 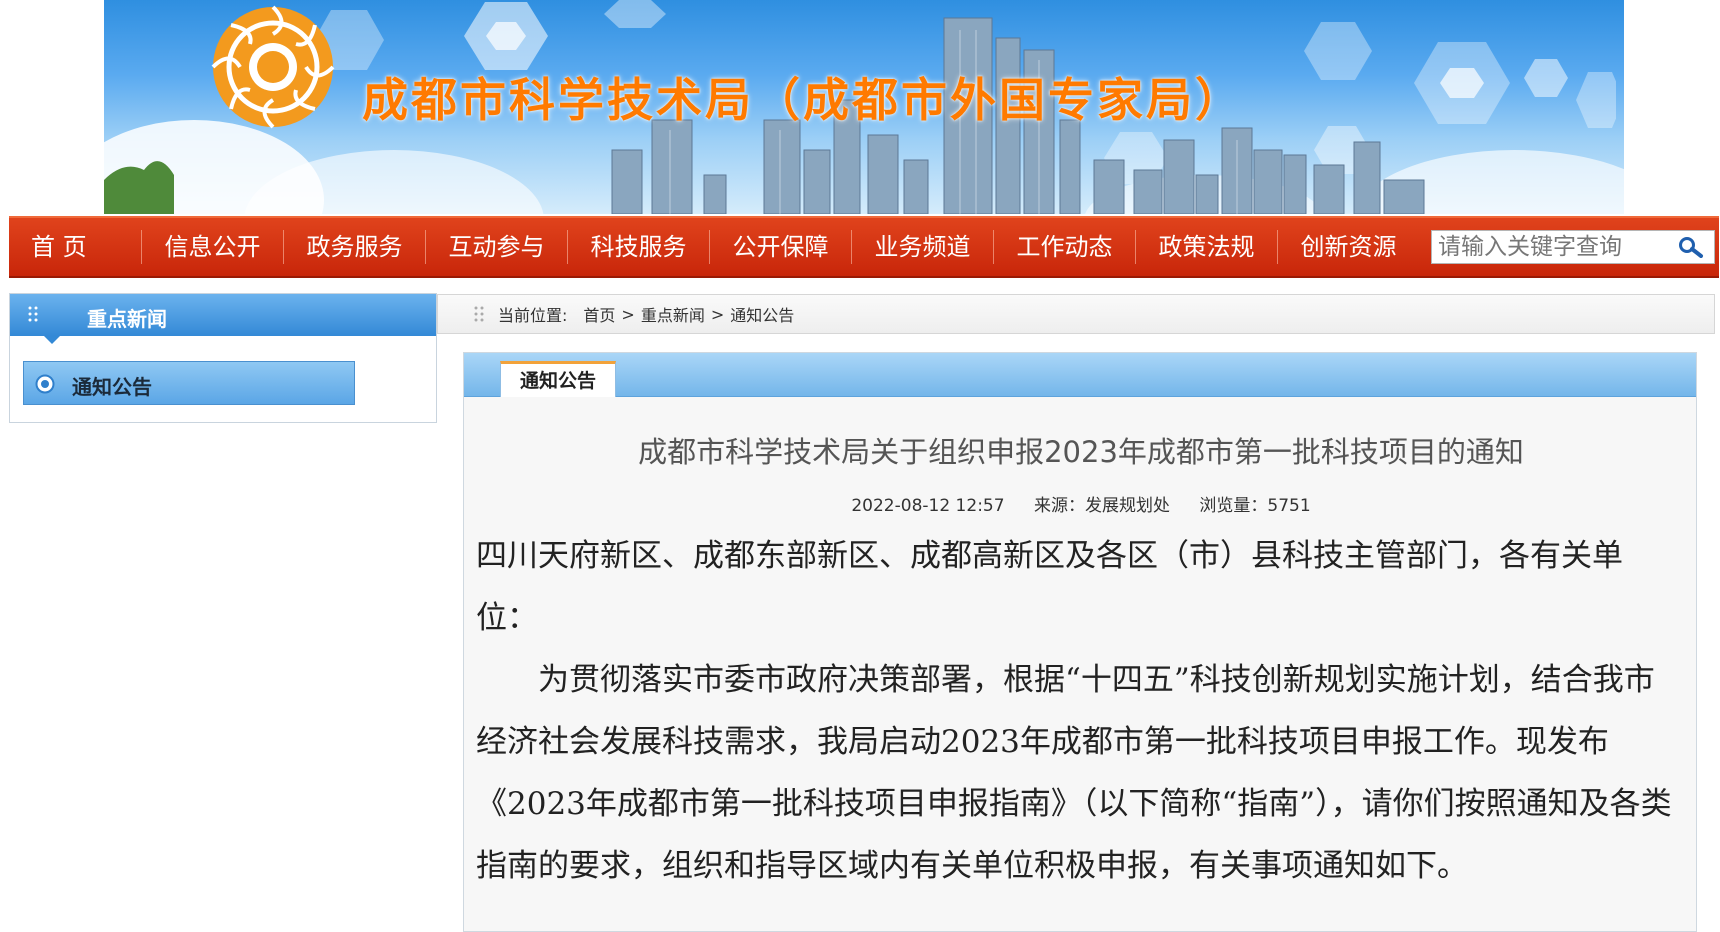 What do you see at coordinates (599, 314) in the screenshot?
I see `breadcrumb-home: 首页` at bounding box center [599, 314].